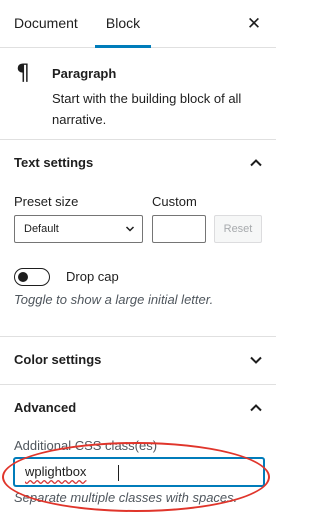  I want to click on reset-button: Reset, so click(238, 229).